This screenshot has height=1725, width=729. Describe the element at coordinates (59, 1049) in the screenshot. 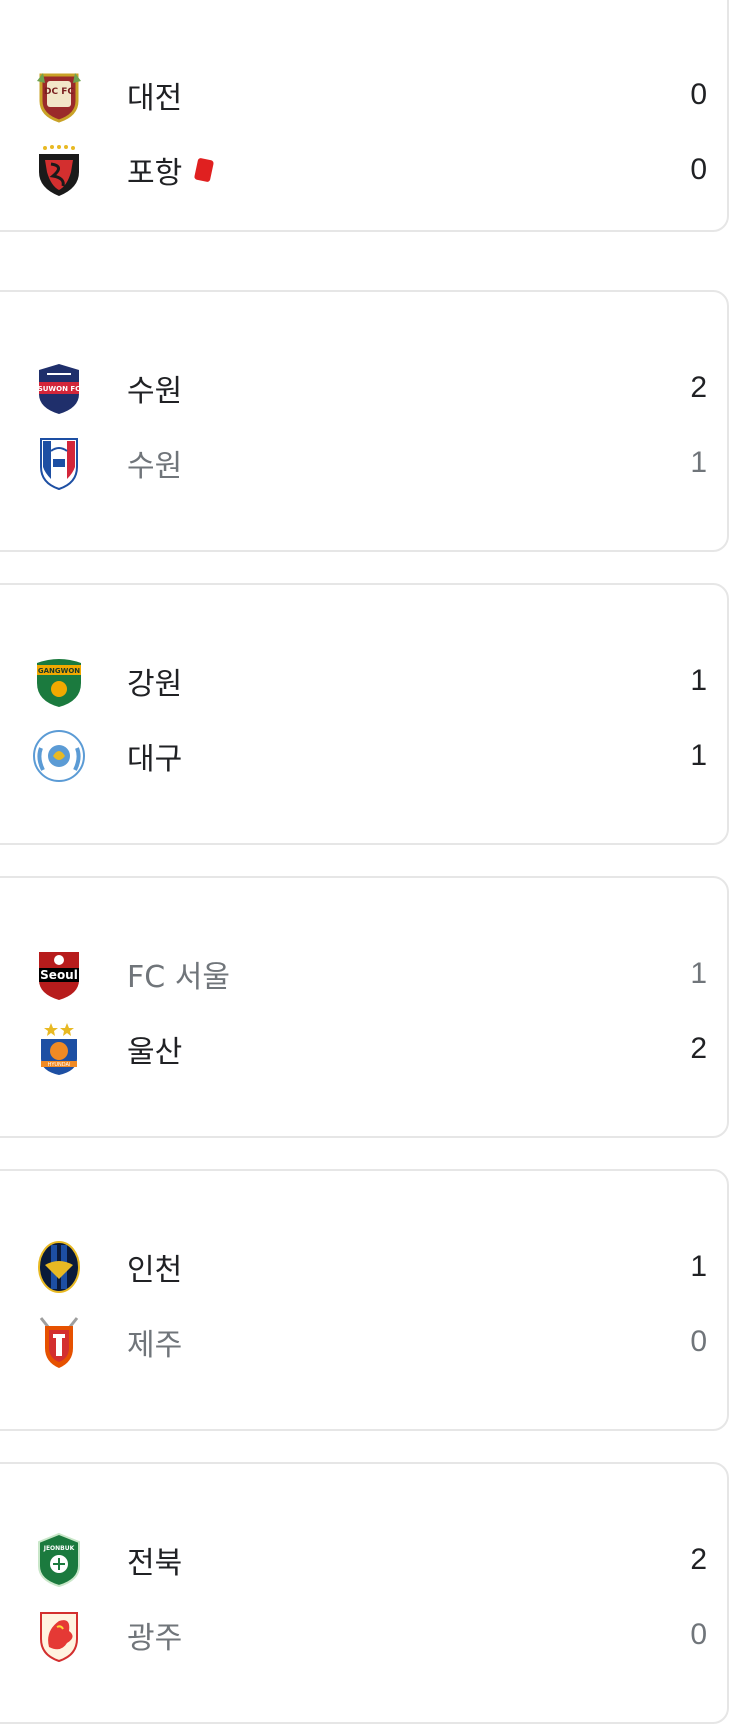

I see `ulsan-crest-icon: HYUNDAI` at that location.